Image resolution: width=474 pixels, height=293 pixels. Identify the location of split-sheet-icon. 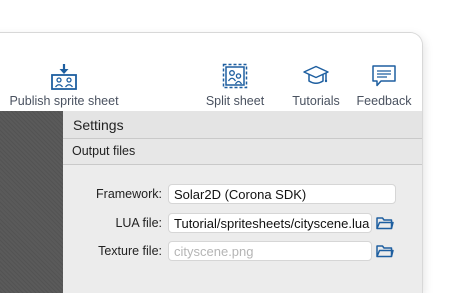
(235, 78).